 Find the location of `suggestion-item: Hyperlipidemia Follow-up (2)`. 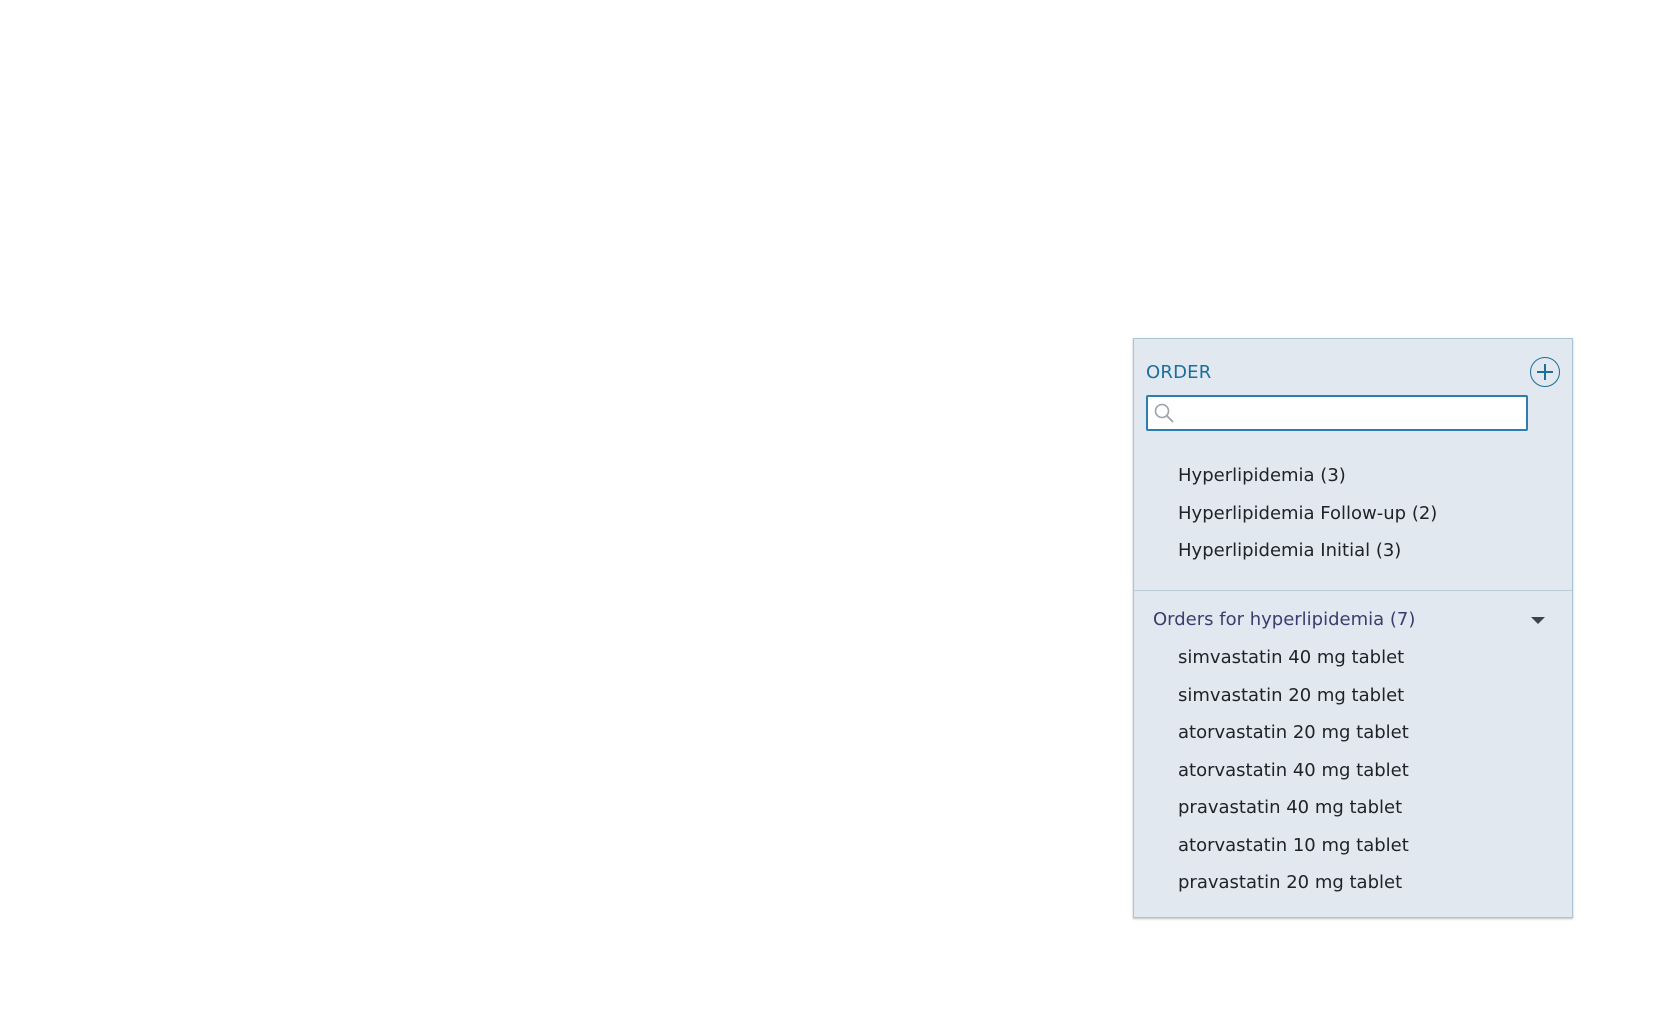

suggestion-item: Hyperlipidemia Follow-up (2) is located at coordinates (1353, 514).